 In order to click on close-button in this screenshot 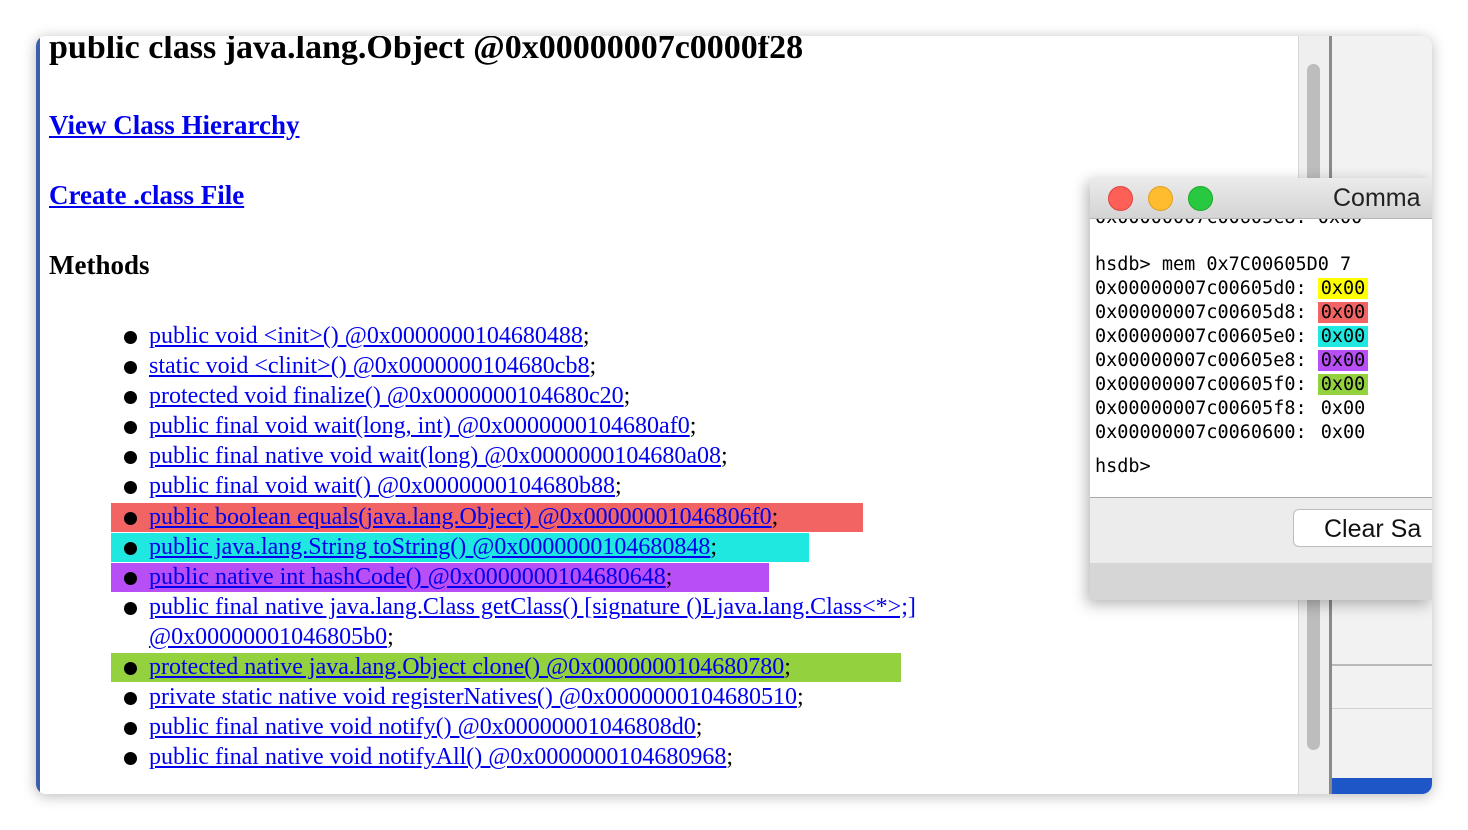, I will do `click(1120, 198)`.